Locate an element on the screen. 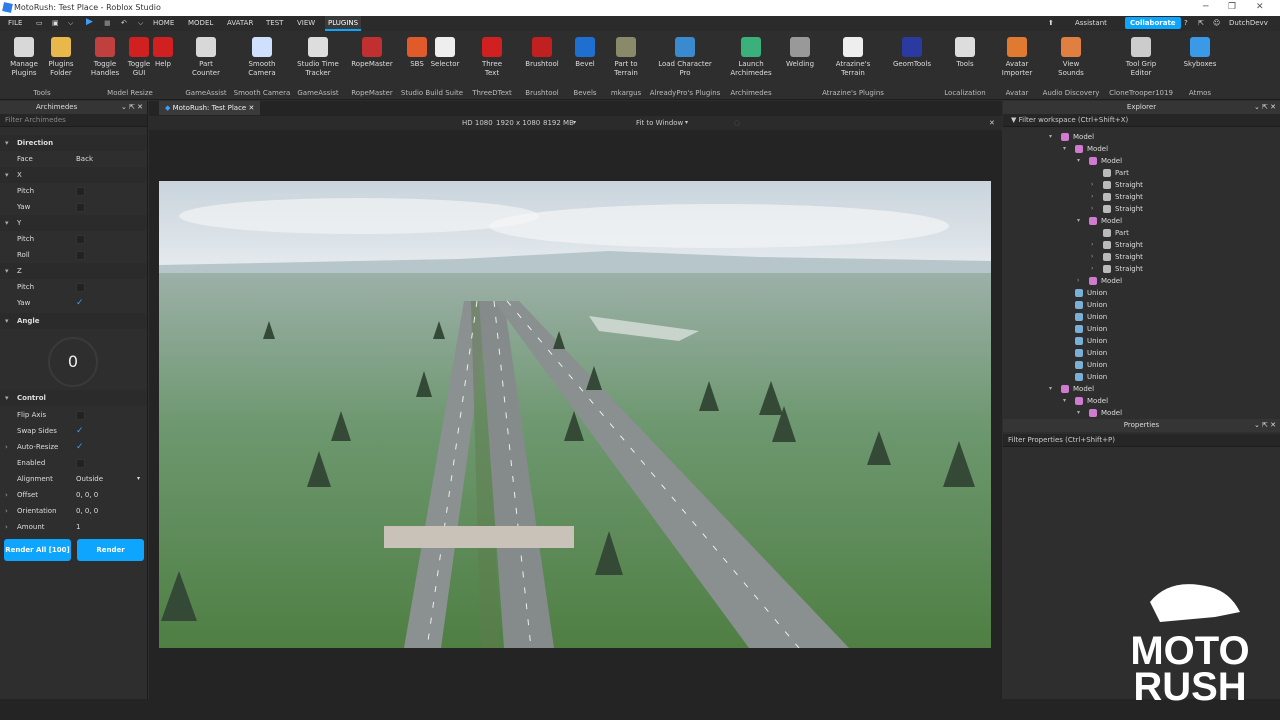  ribbon-button-20: Tools is located at coordinates (965, 53).